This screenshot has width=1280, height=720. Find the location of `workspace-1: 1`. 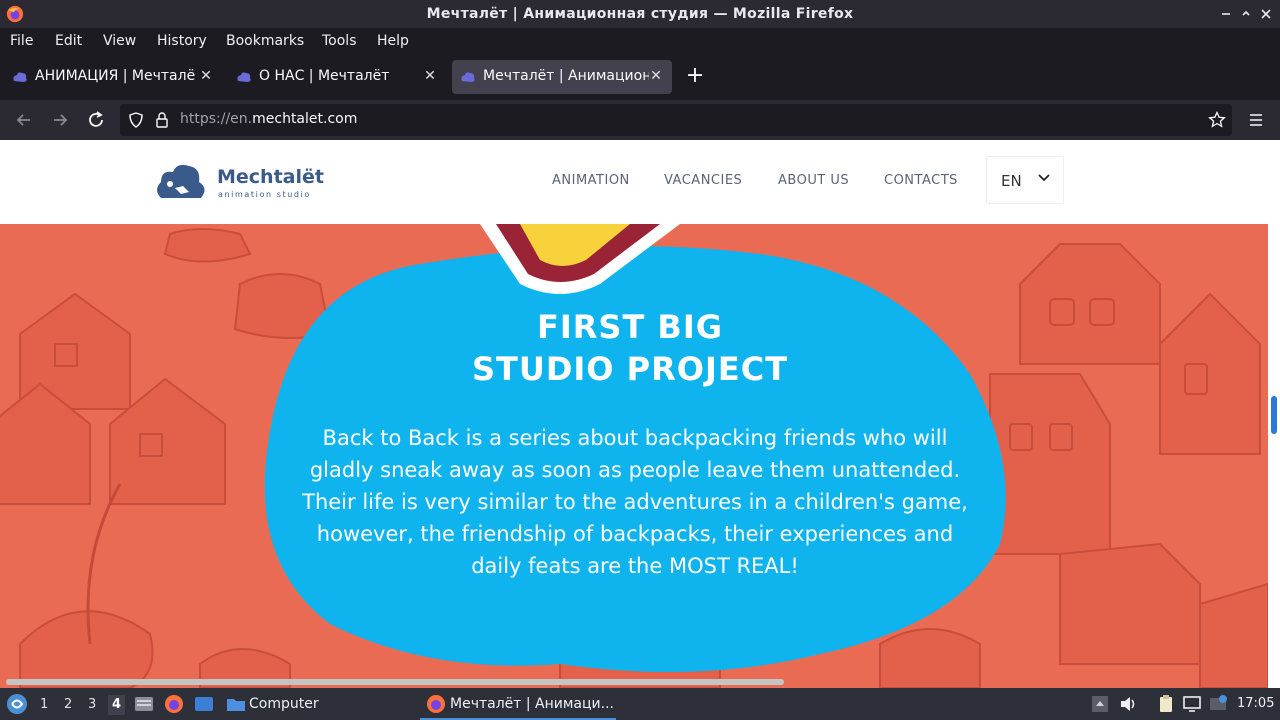

workspace-1: 1 is located at coordinates (44, 704).